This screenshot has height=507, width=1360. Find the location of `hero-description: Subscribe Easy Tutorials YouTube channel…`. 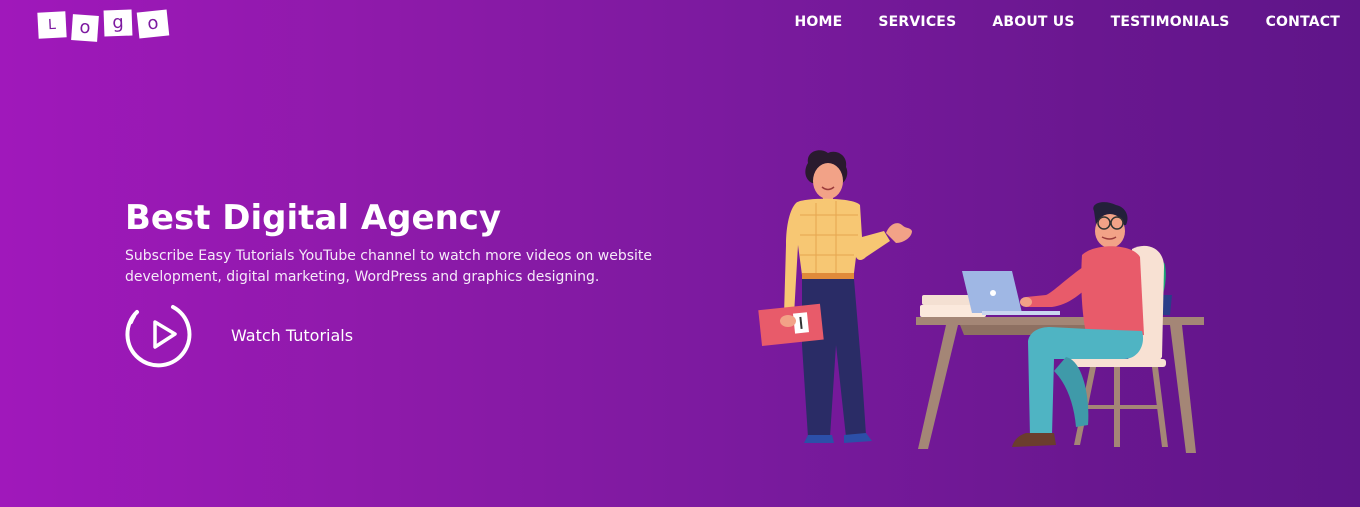

hero-description: Subscribe Easy Tutorials YouTube channel… is located at coordinates (405, 267).